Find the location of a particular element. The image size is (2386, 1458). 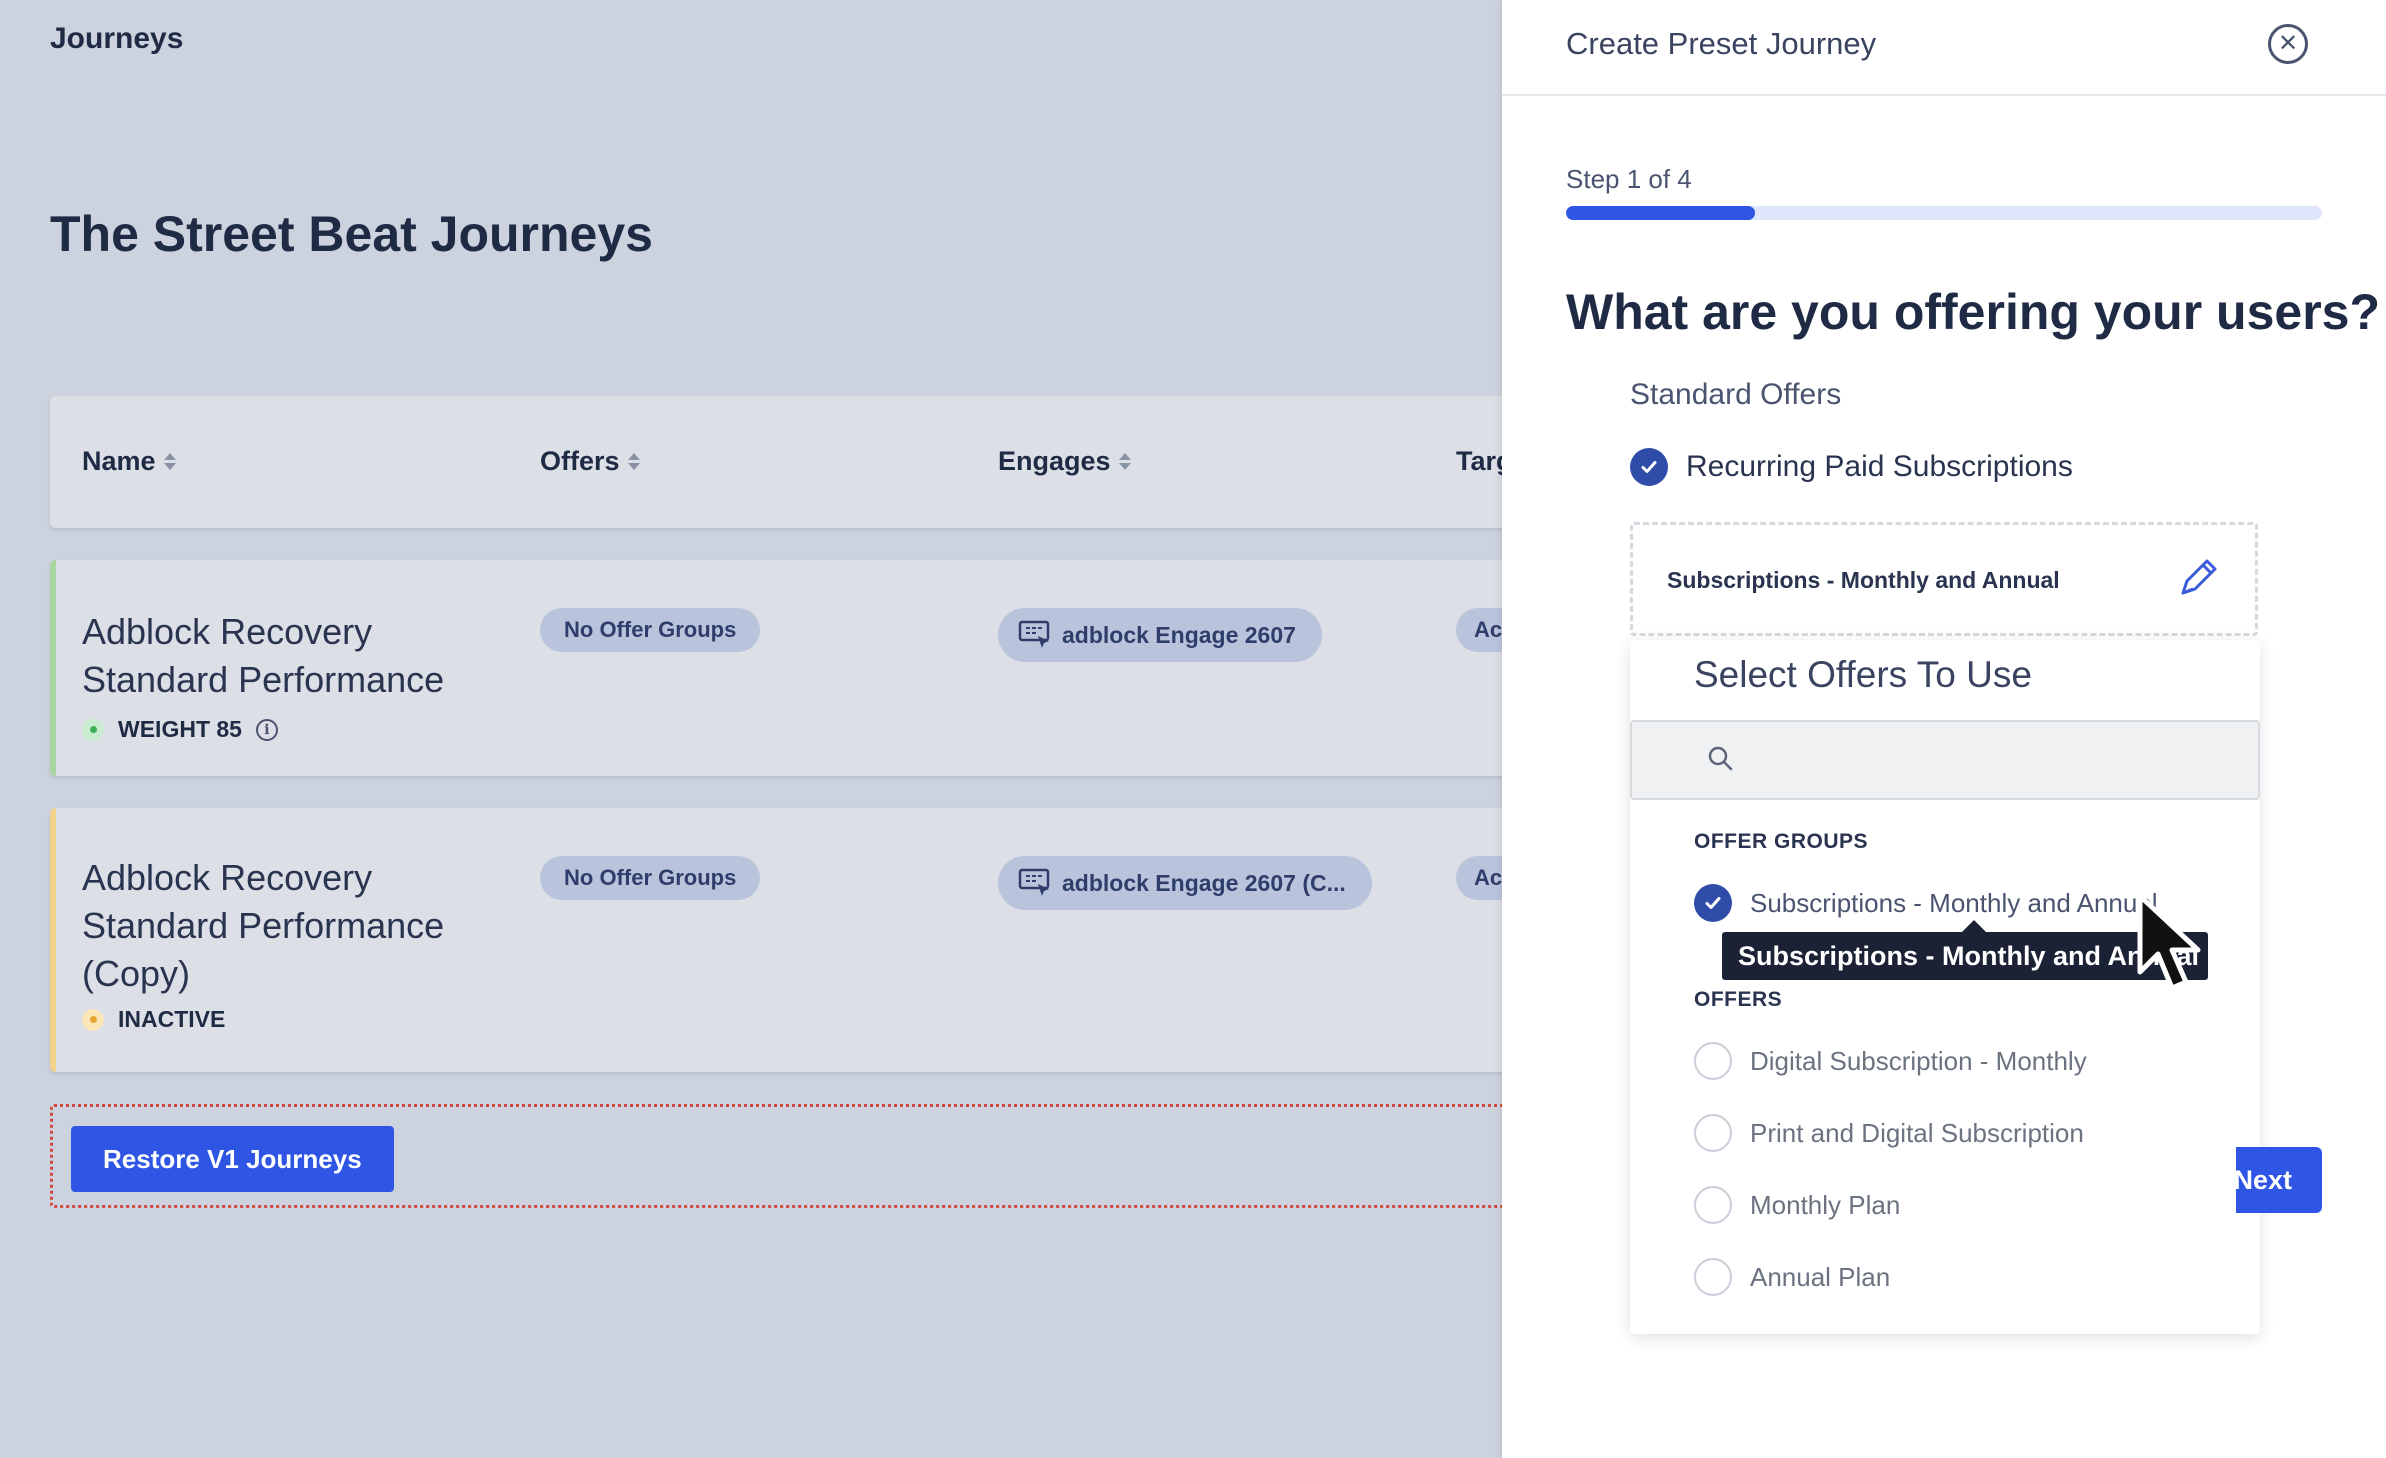

recurring-label: Recurring Paid Subscriptions is located at coordinates (1879, 466).